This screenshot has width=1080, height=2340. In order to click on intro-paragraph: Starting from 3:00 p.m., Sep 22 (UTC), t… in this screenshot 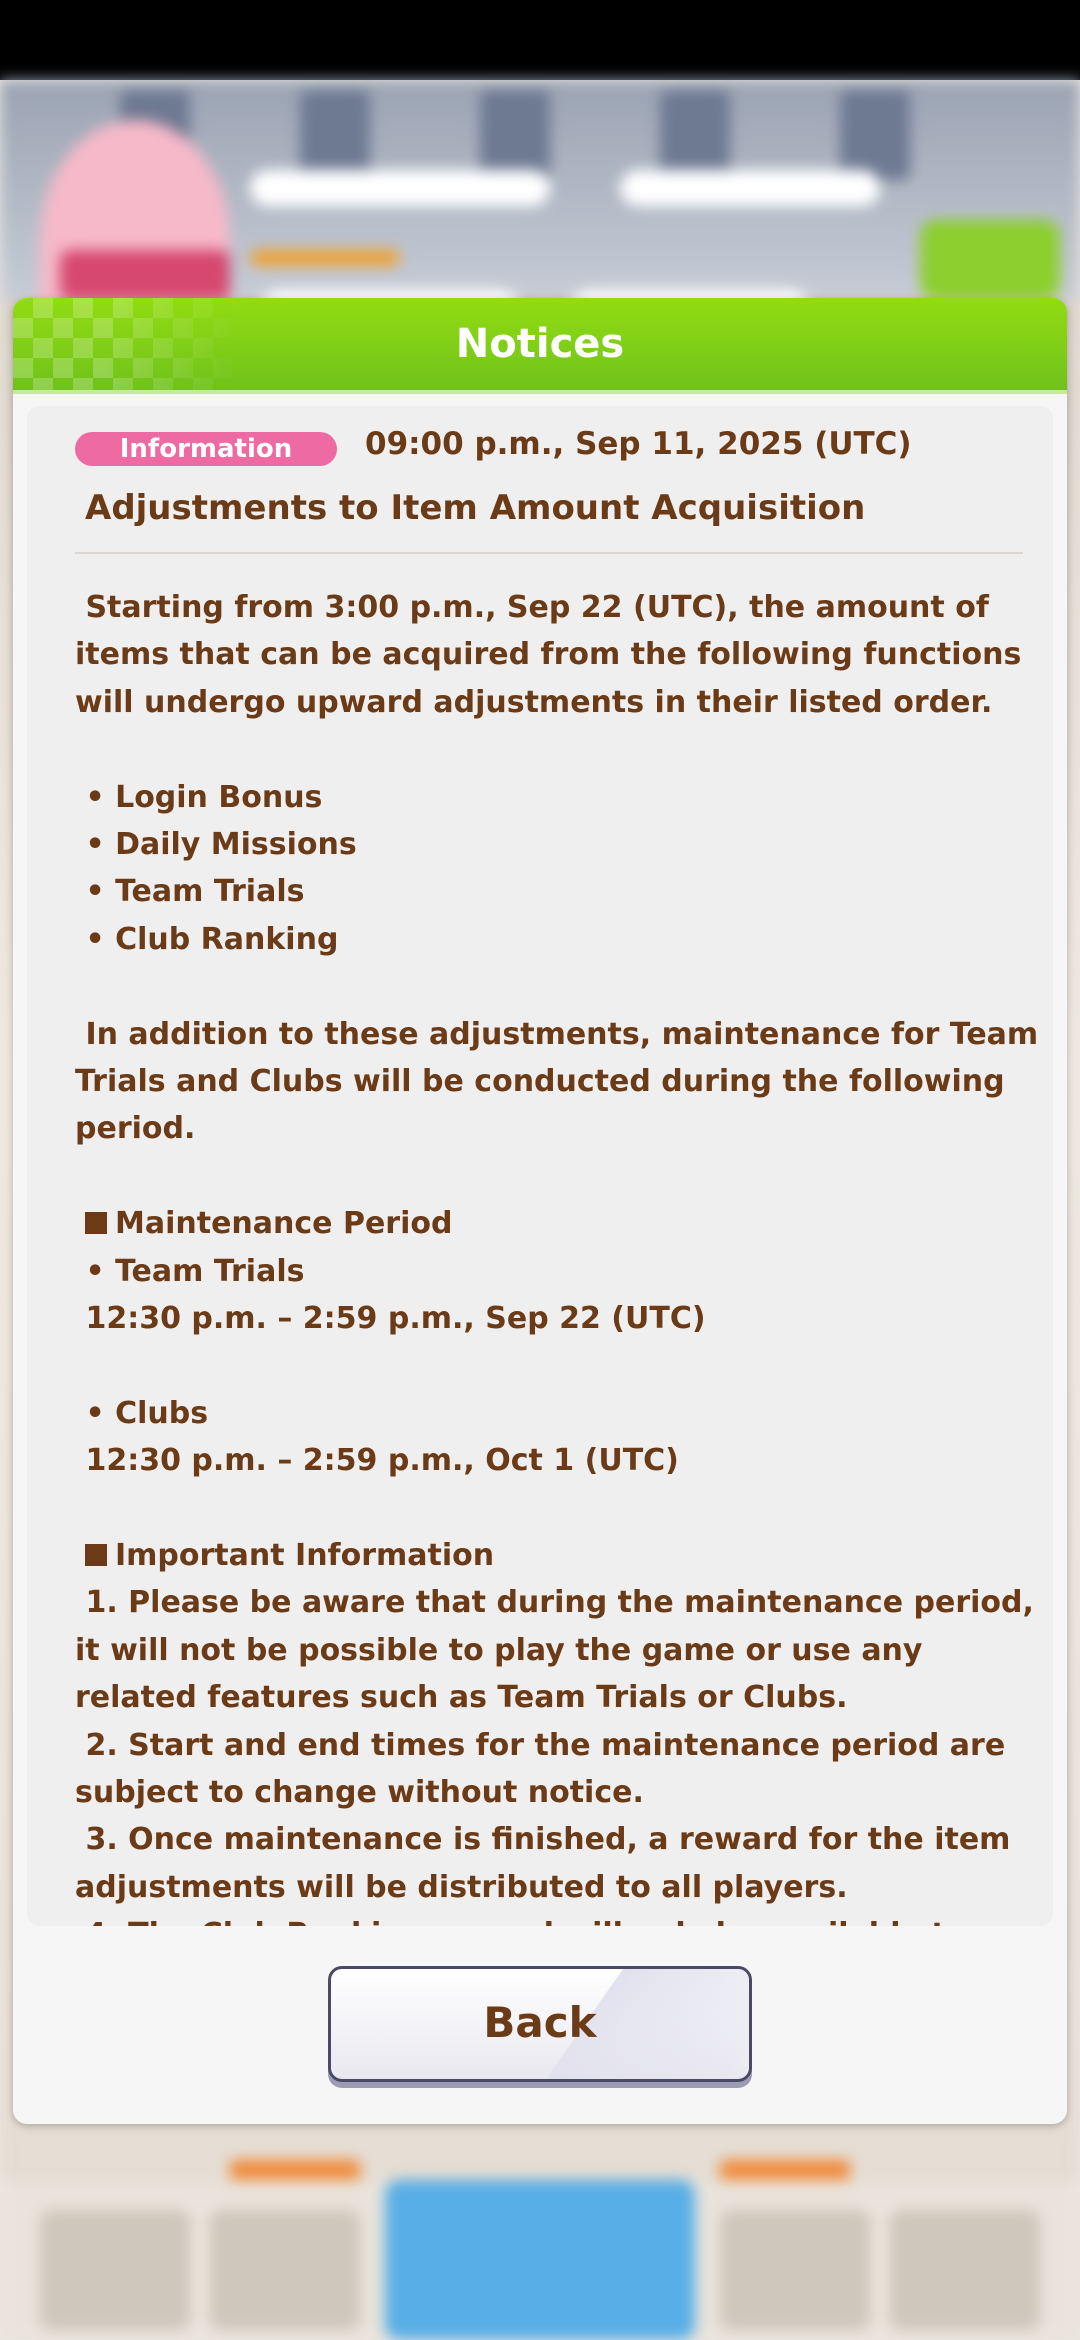, I will do `click(553, 655)`.